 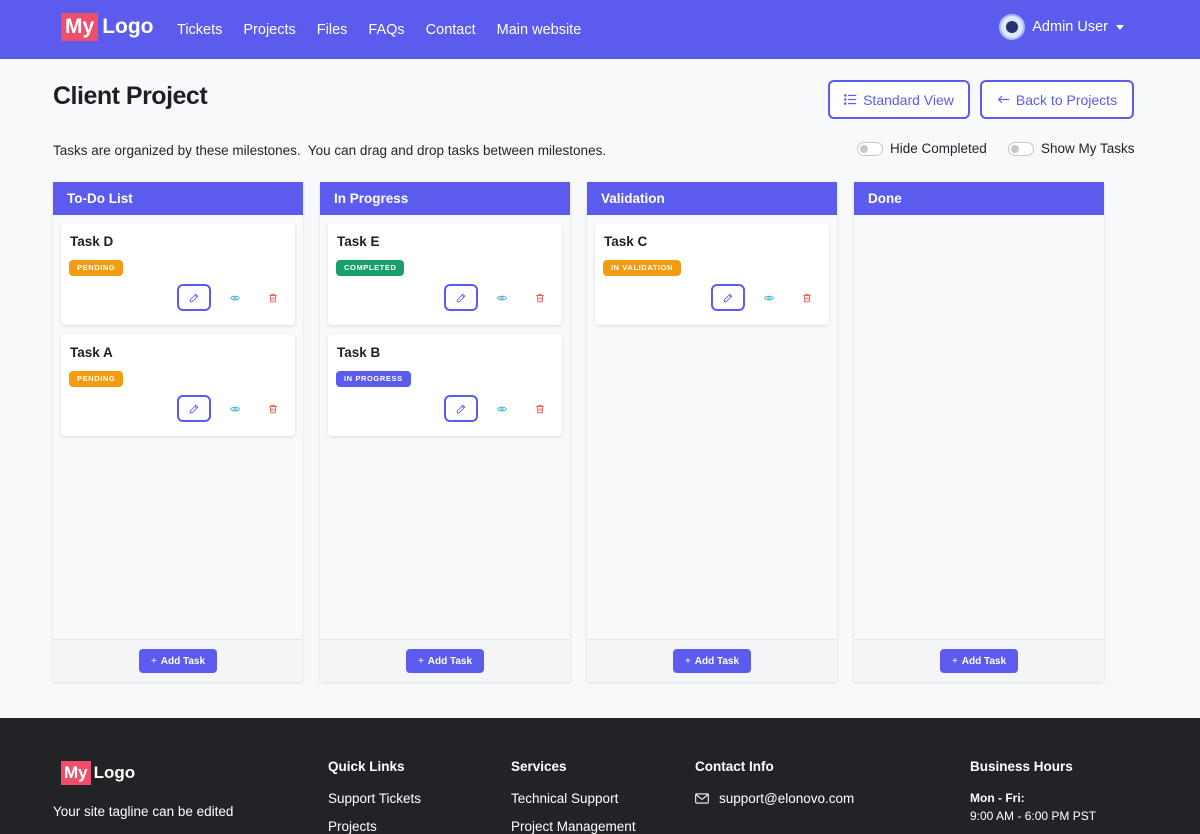 I want to click on milestone-column-done: Done + Add Task, so click(x=979, y=432).